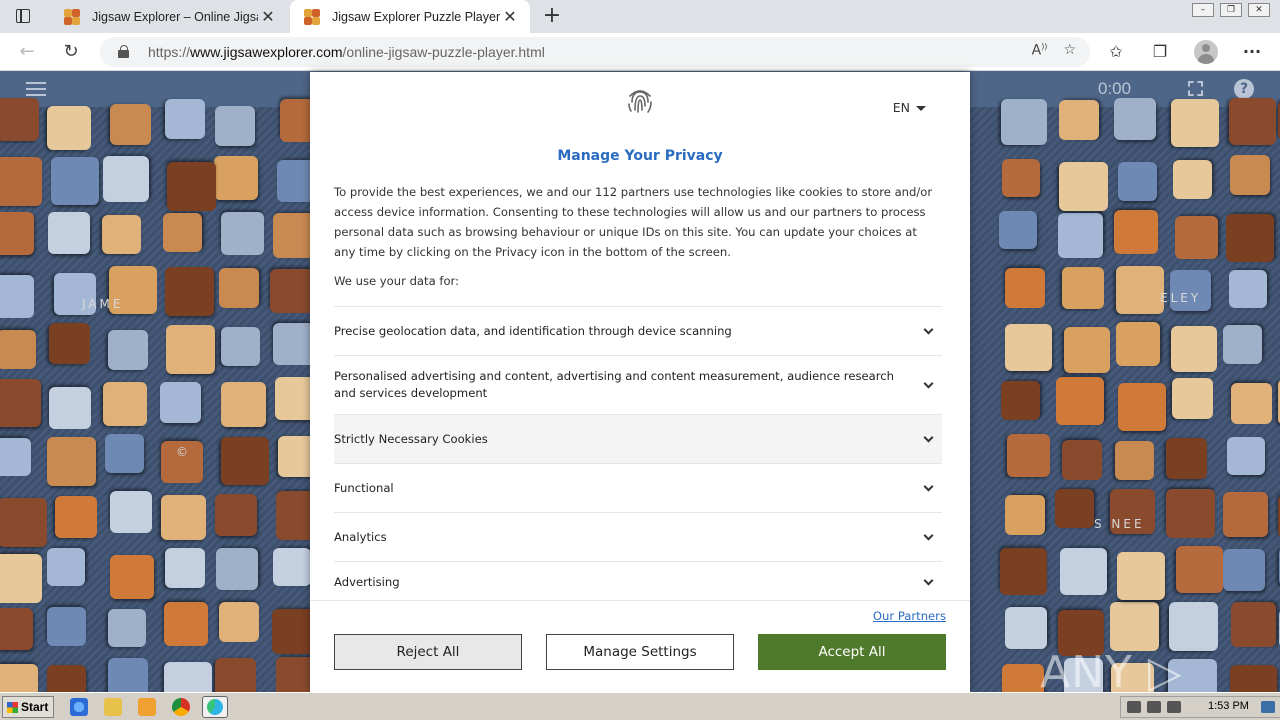 This screenshot has height=720, width=1280. What do you see at coordinates (1231, 10) in the screenshot?
I see `restore-button: ❐` at bounding box center [1231, 10].